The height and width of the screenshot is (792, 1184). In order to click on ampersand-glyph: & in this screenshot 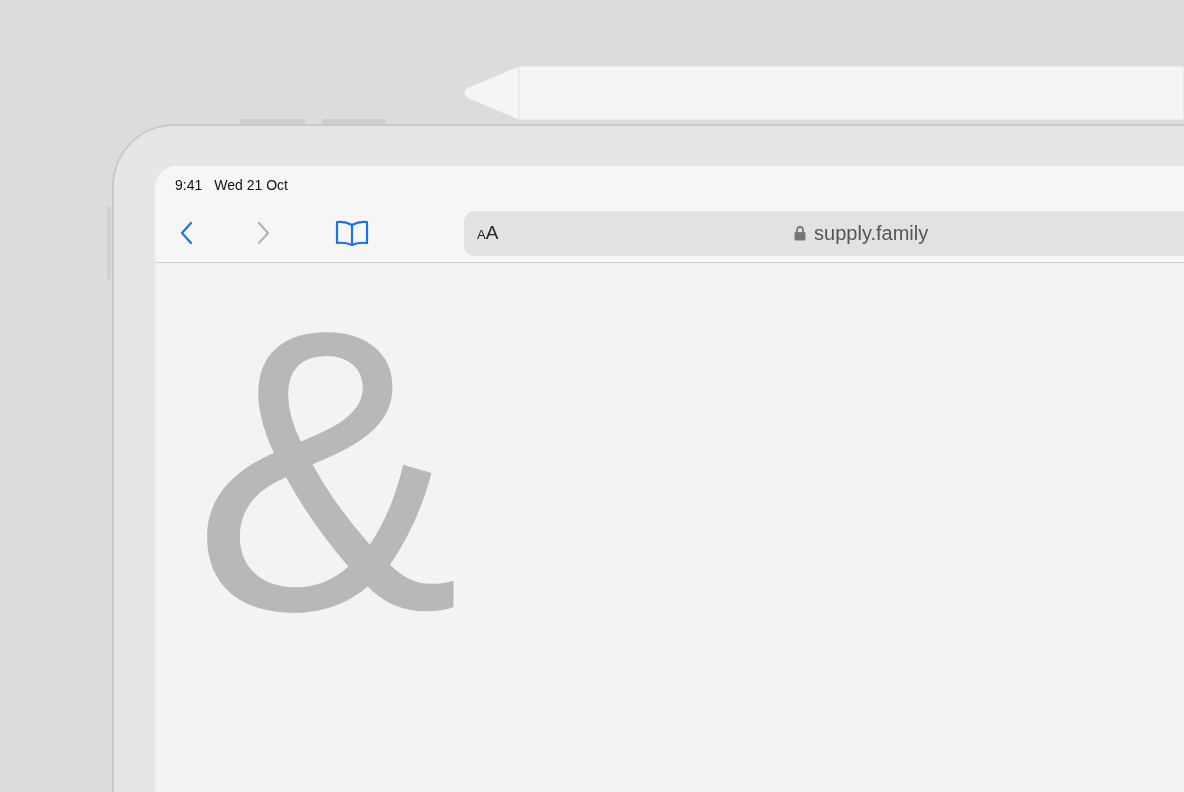, I will do `click(326, 471)`.